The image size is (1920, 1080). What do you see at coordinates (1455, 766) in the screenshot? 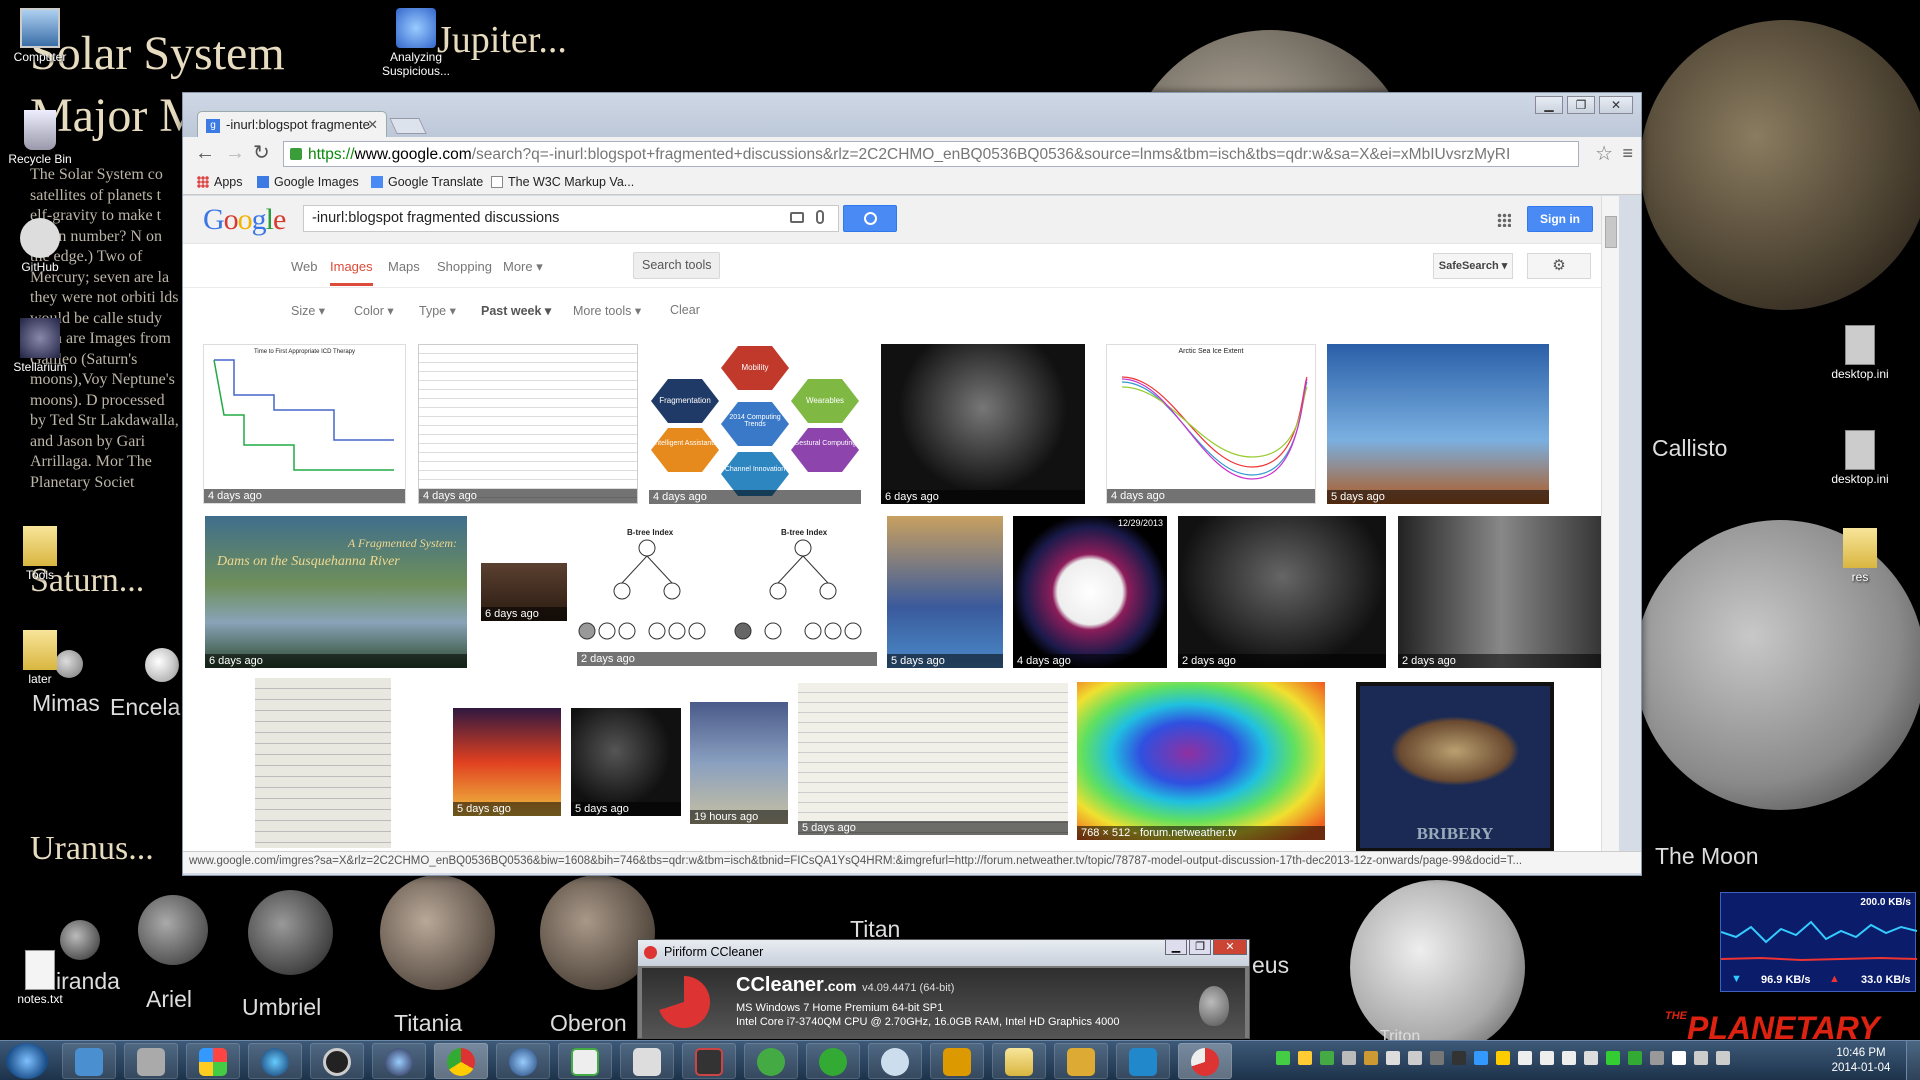
I see `image-result: BRIBERY` at bounding box center [1455, 766].